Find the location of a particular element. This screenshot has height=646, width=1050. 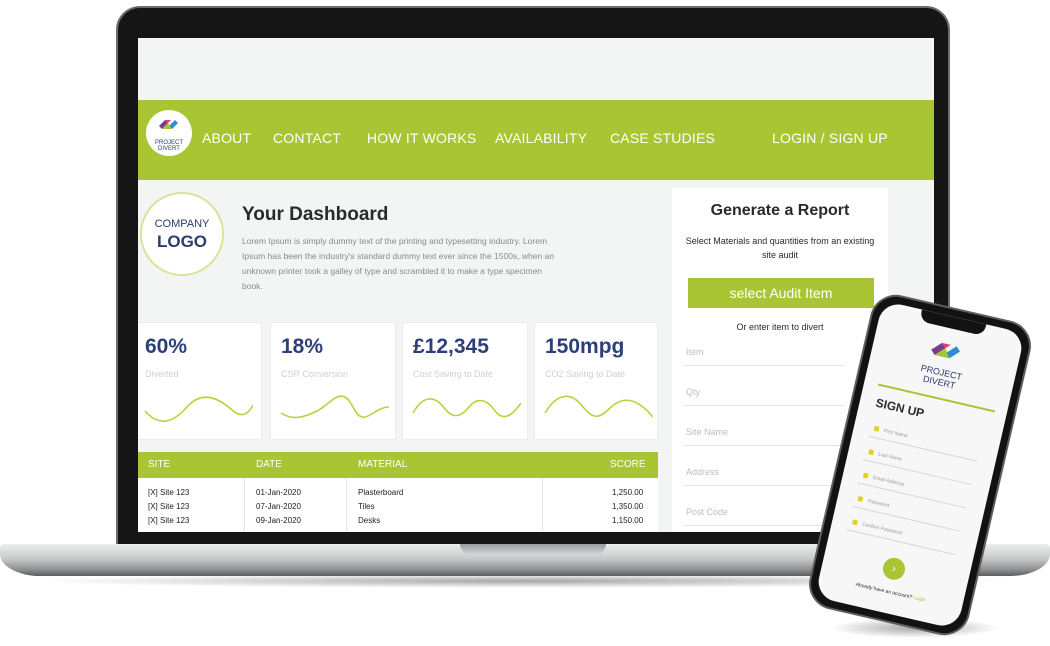

chevron-right-icon: › is located at coordinates (894, 569).